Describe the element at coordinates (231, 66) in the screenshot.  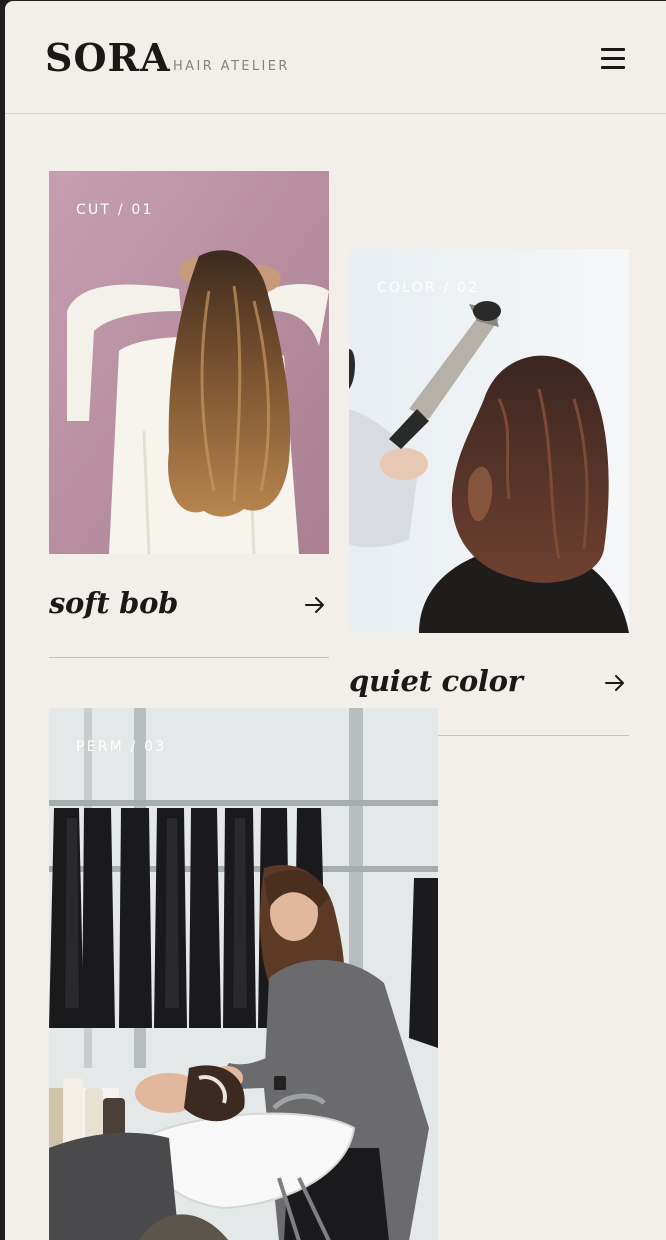
I see `brand-tagline: HAIR ATELIER` at that location.